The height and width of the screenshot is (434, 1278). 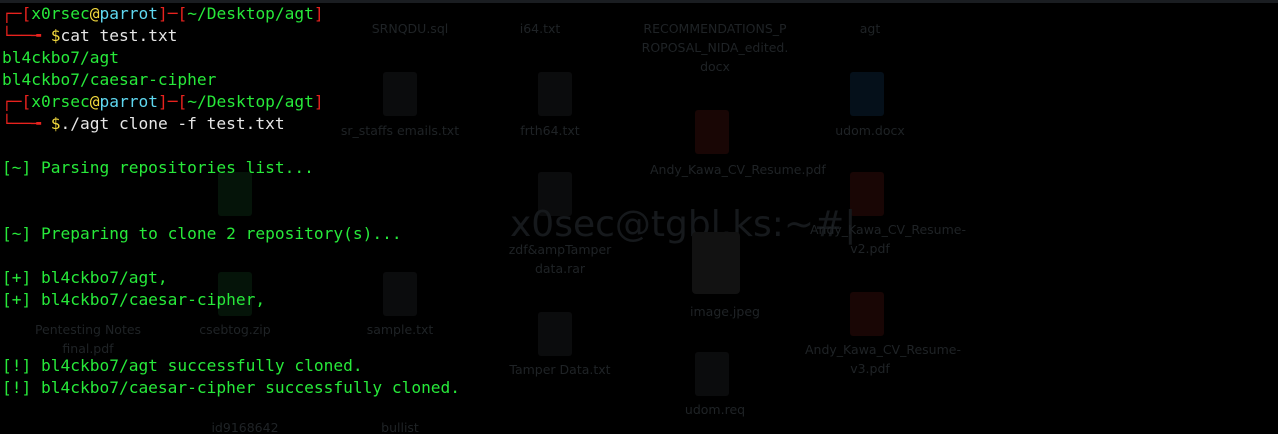 I want to click on desktop-file-label: csebtog.zip, so click(x=235, y=329).